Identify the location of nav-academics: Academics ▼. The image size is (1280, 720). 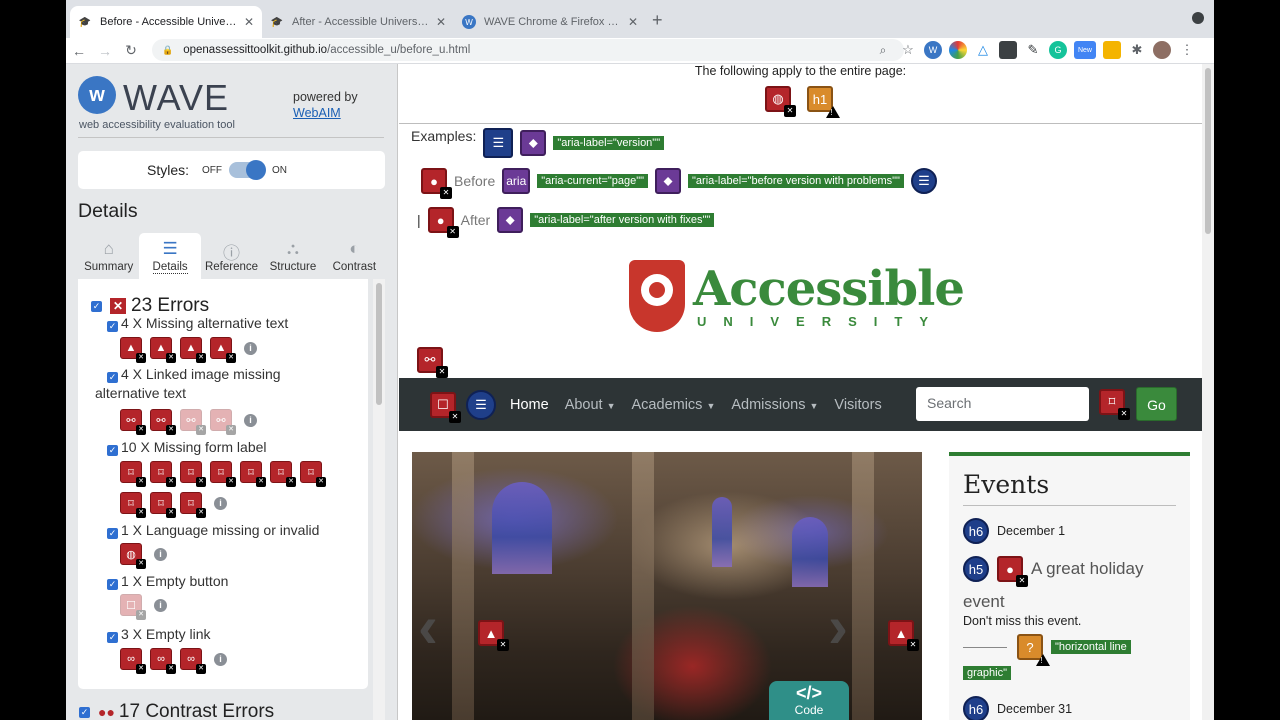
(674, 405).